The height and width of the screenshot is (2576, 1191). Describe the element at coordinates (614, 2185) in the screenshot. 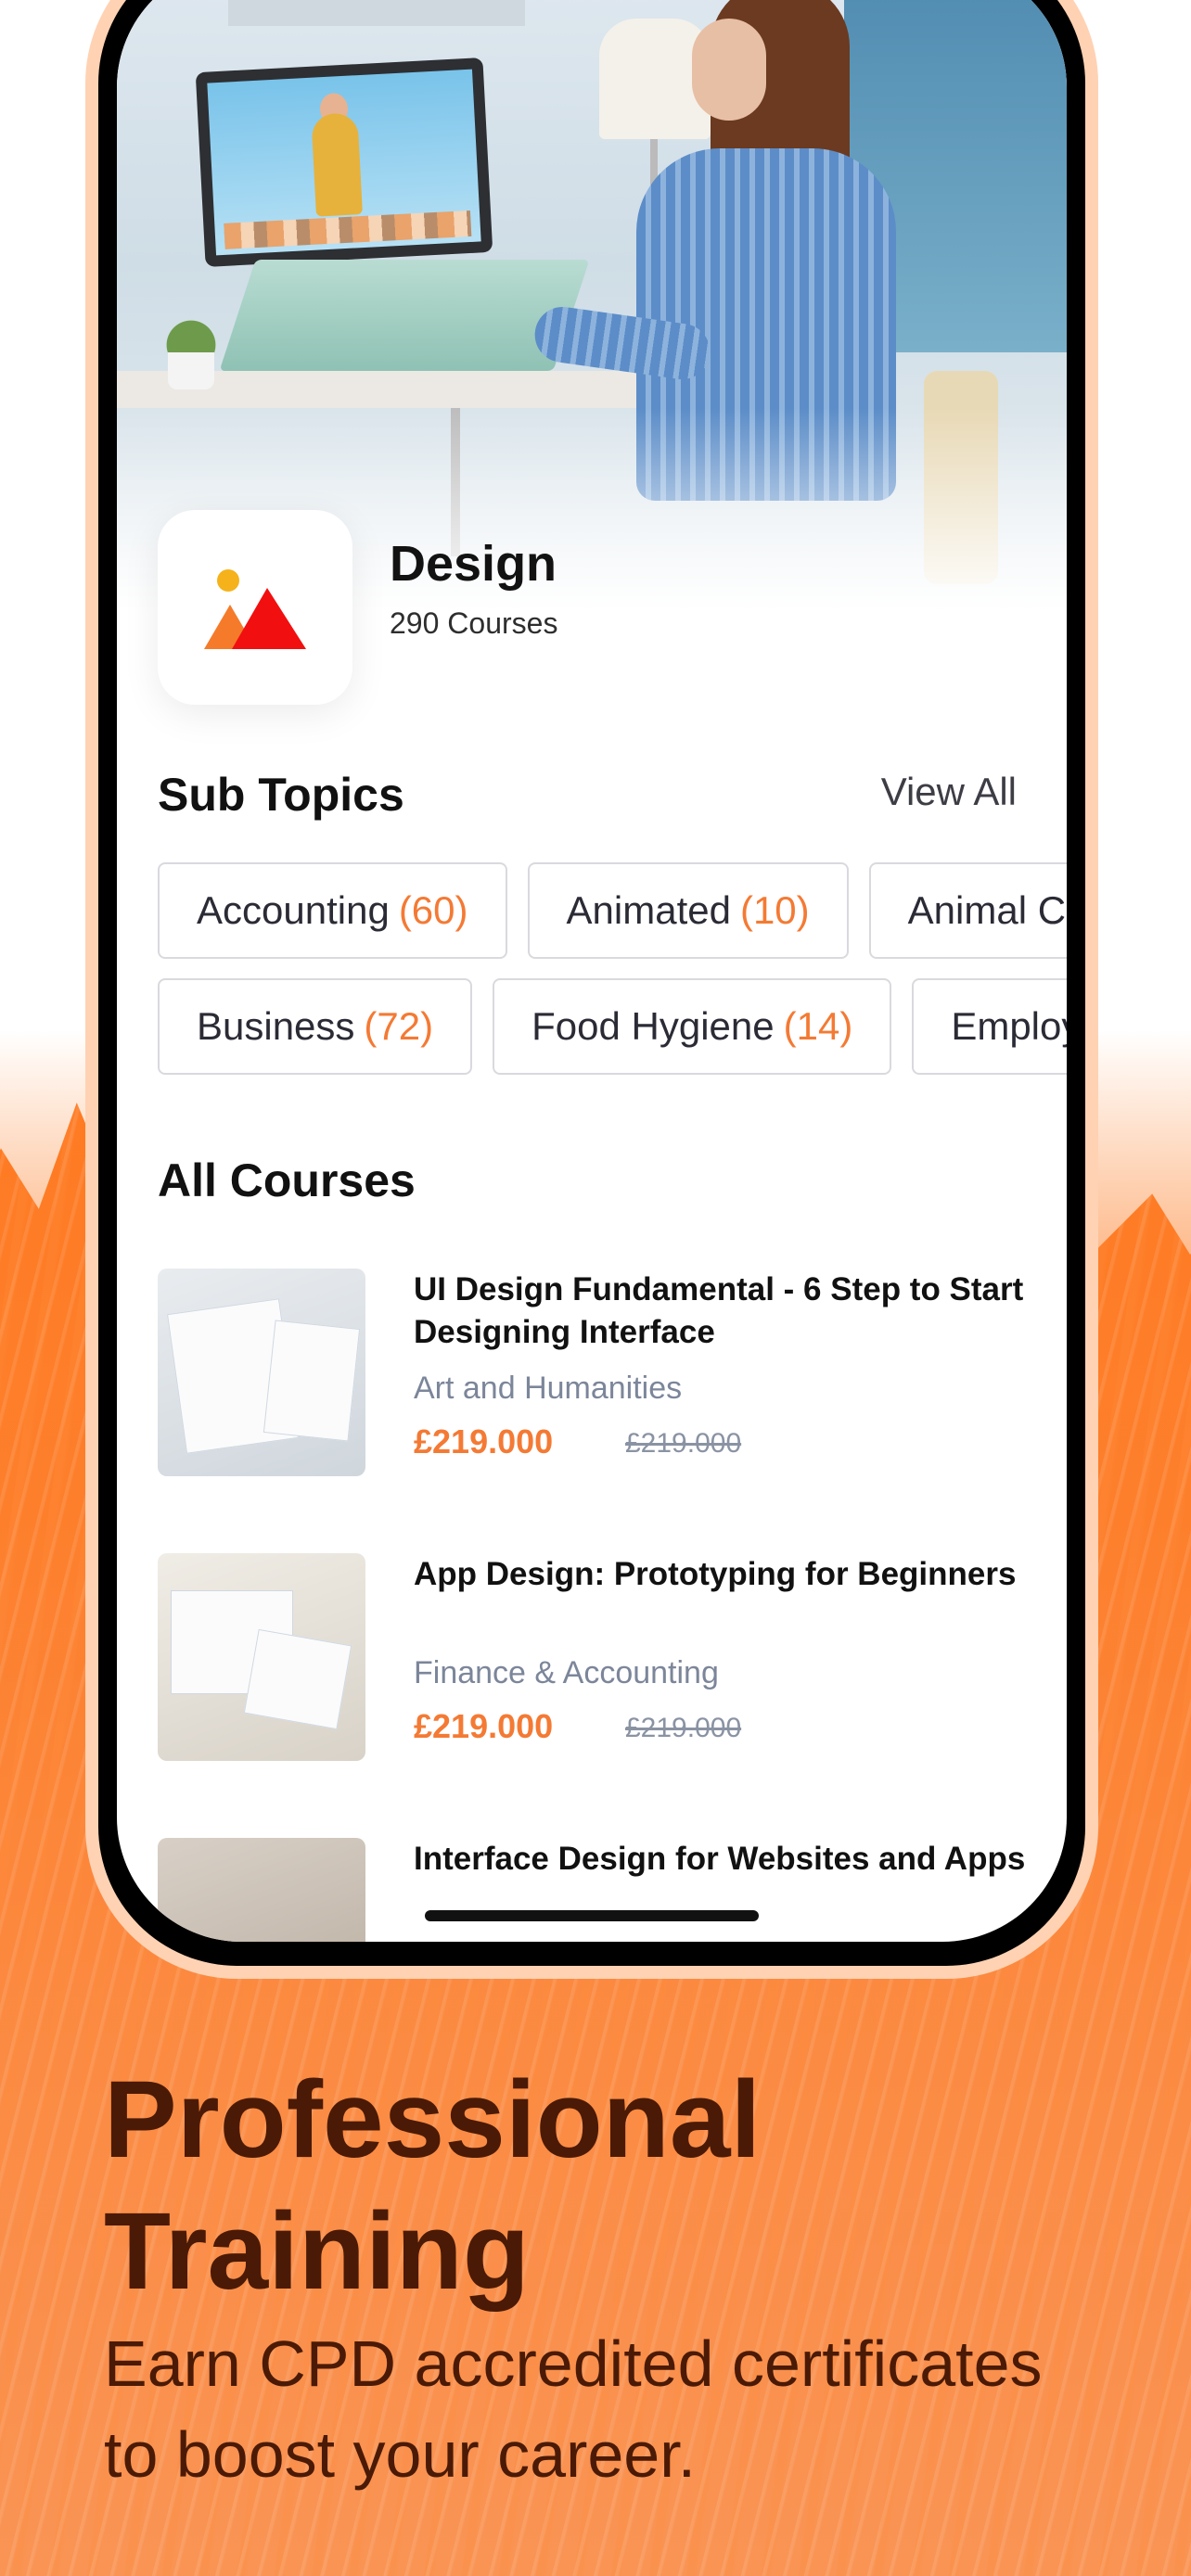

I see `promo-headline: Professional Training` at that location.